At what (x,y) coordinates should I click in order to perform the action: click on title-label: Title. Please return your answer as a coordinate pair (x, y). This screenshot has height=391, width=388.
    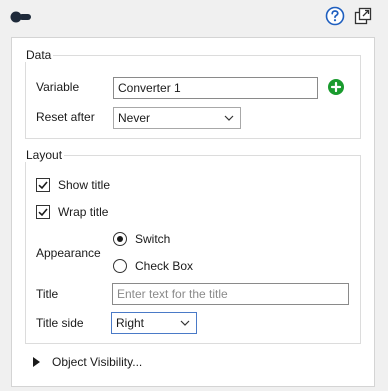
    Looking at the image, I should click on (47, 294).